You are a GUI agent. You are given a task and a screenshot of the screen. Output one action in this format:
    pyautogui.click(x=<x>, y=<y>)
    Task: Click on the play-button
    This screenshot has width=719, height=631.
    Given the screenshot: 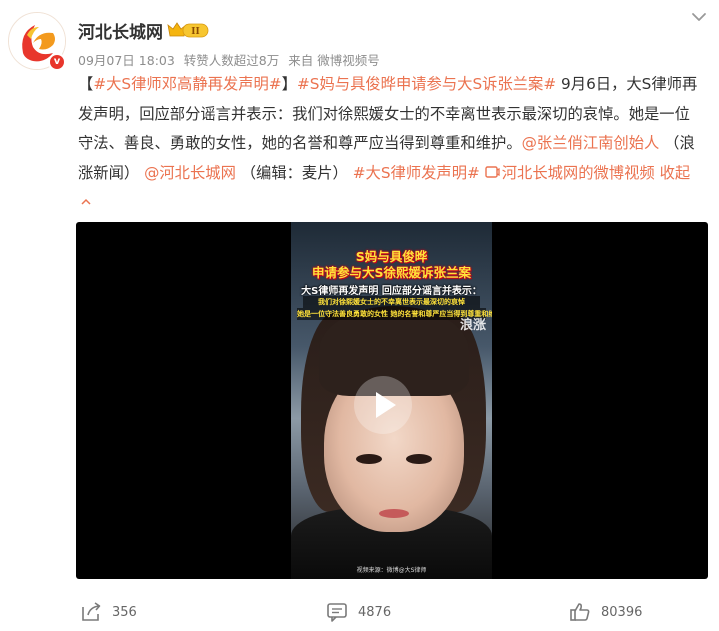 What is the action you would take?
    pyautogui.click(x=383, y=405)
    